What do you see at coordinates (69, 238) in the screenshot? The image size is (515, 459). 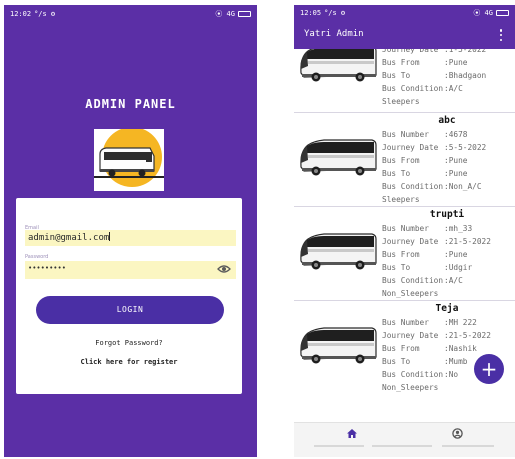 I see `email-value: admin@gmail.com` at bounding box center [69, 238].